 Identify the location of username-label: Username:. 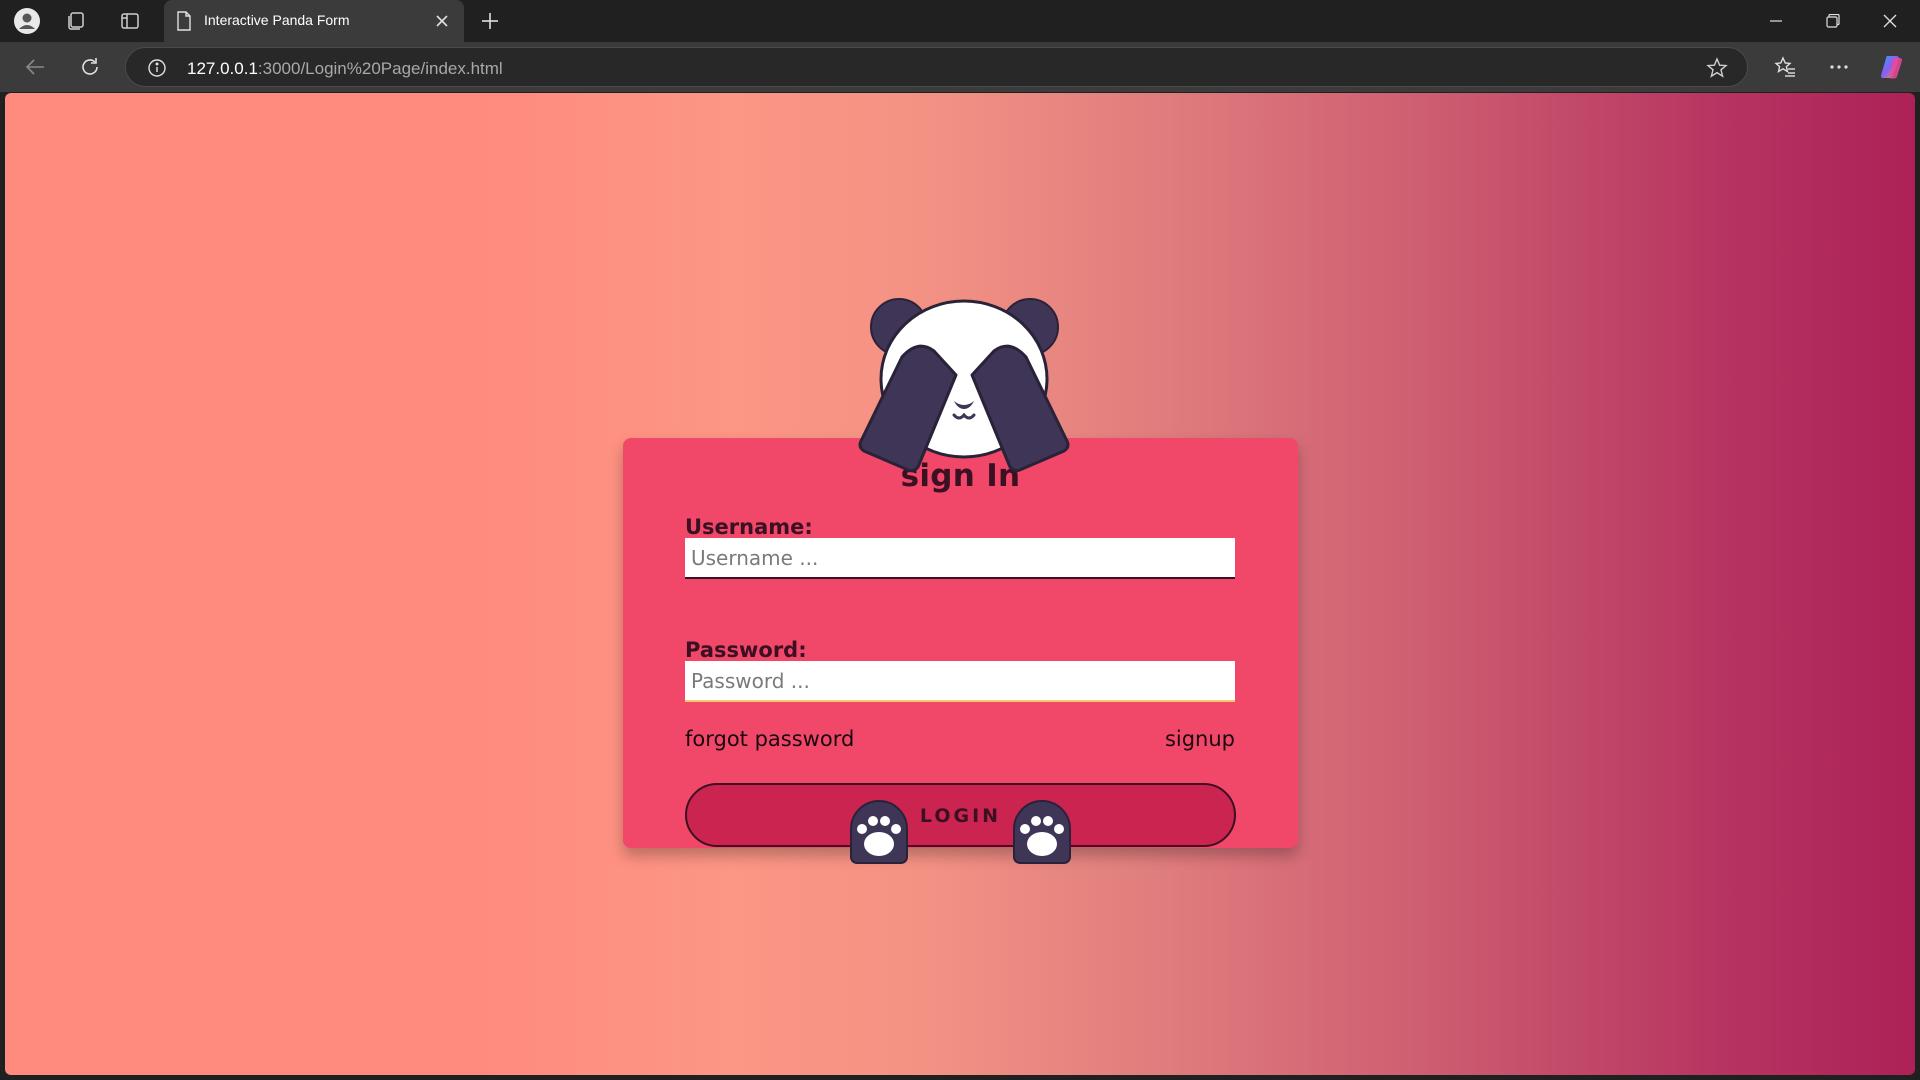
(749, 527).